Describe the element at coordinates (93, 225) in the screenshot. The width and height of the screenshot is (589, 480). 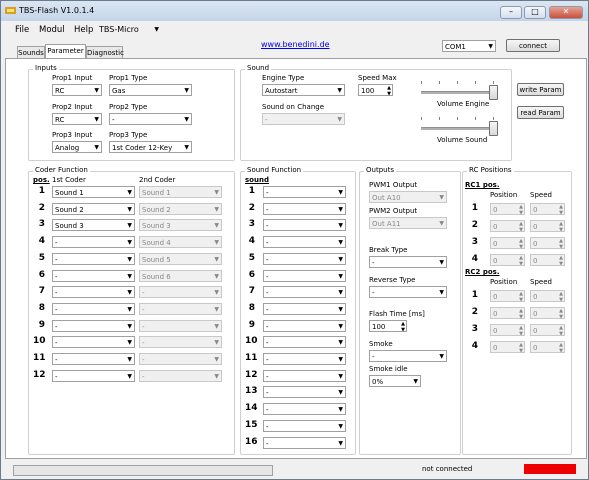
I see `first-coder-select: Sound 3 ▼` at that location.